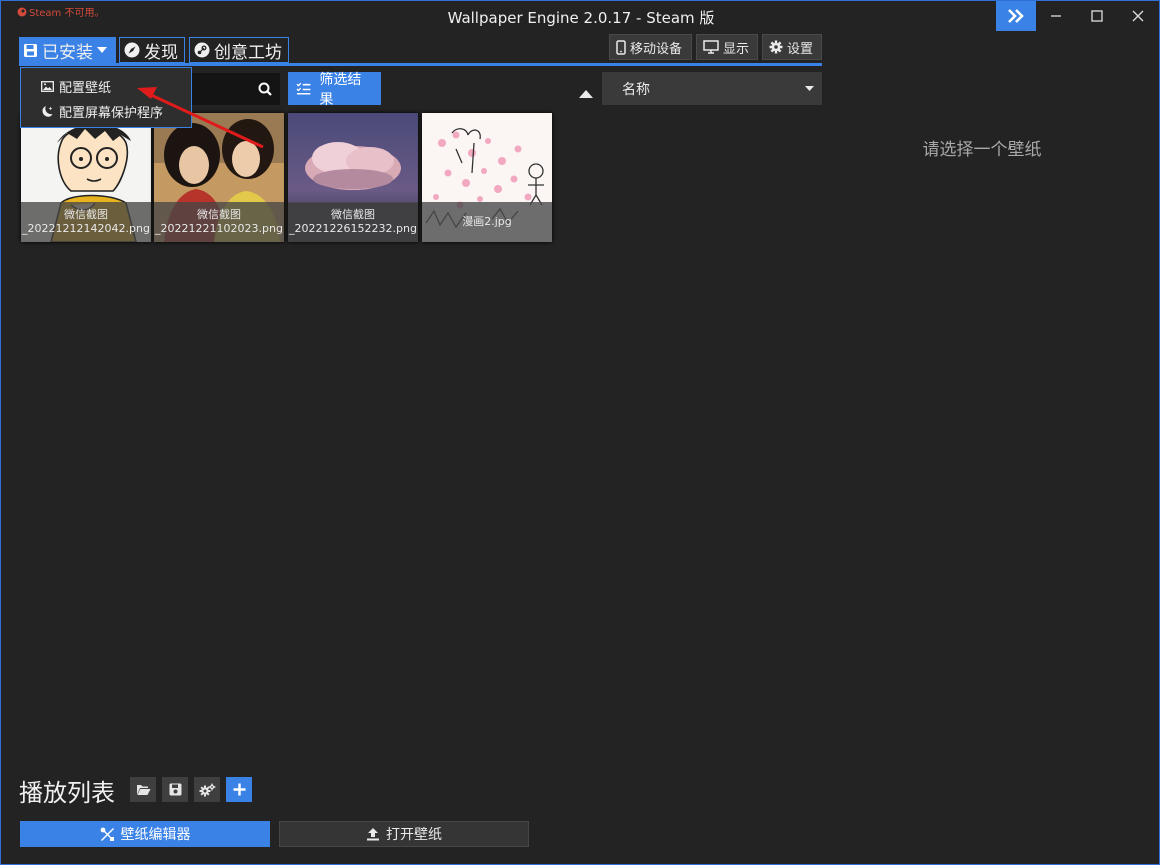  I want to click on wallpaper-caption: 微信截图 _20221212142042.png, so click(86, 222).